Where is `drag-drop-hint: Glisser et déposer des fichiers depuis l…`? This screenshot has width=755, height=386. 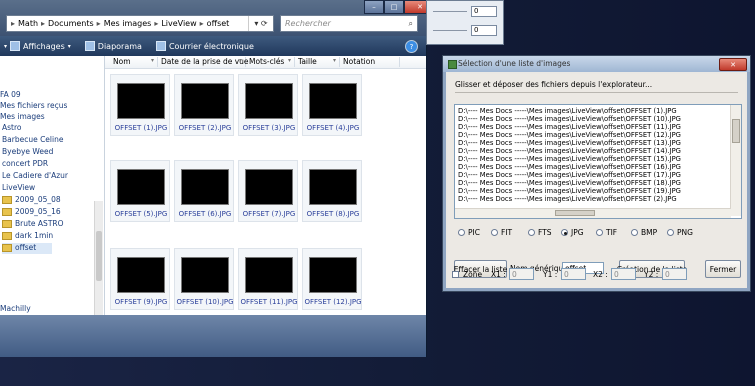
drag-drop-hint: Glisser et déposer des fichiers depuis l… is located at coordinates (554, 84).